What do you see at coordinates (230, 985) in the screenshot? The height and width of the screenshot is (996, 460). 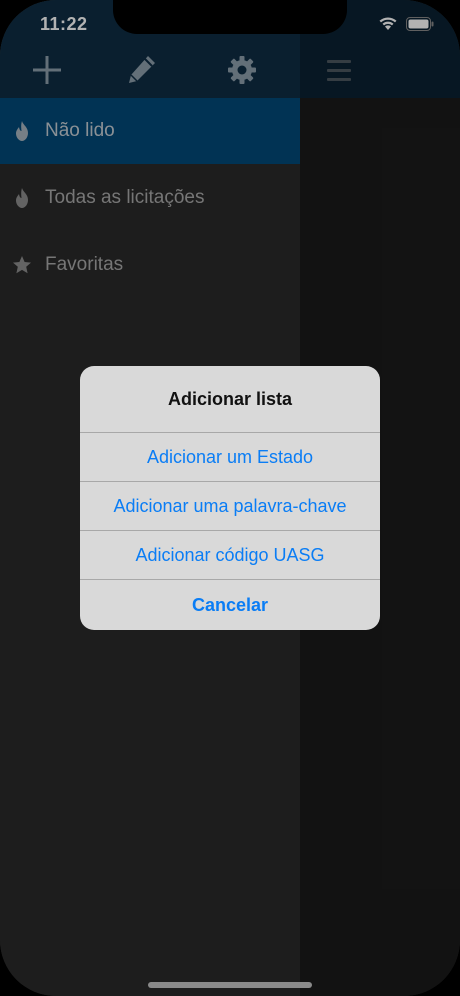 I see `home-indicator` at bounding box center [230, 985].